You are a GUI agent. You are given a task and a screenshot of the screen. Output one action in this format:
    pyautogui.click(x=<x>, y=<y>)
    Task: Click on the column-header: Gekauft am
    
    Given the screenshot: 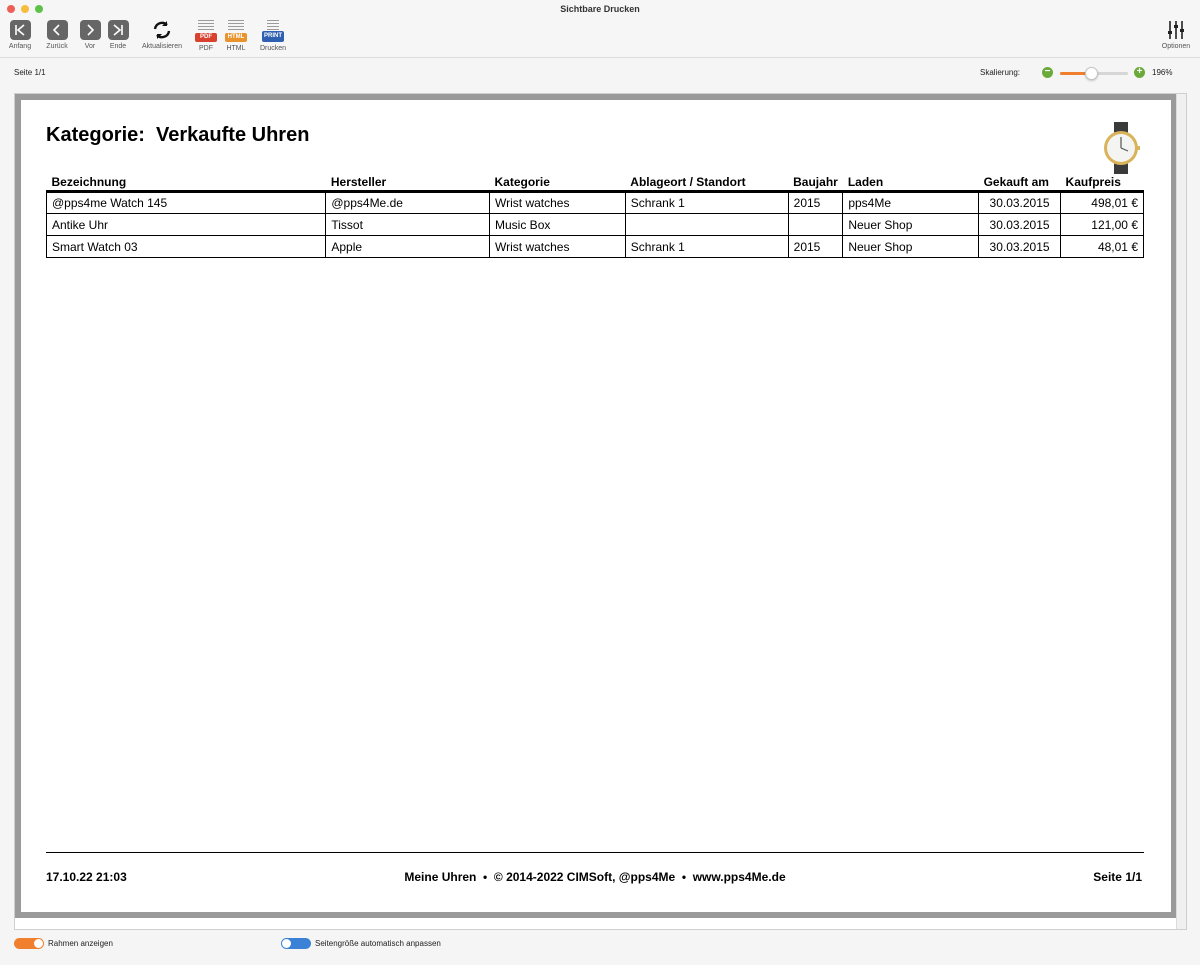 What is the action you would take?
    pyautogui.click(x=1019, y=184)
    